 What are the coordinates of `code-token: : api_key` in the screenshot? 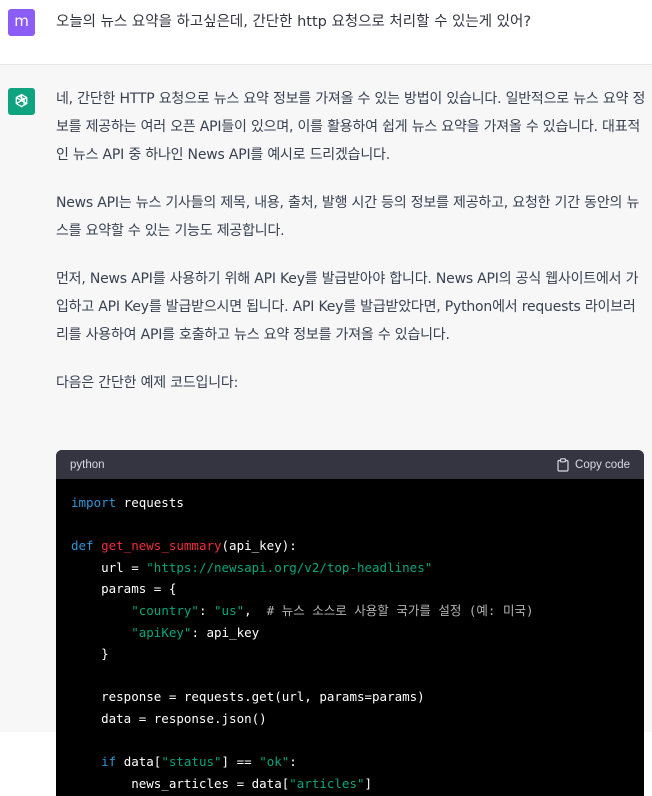 It's located at (225, 632).